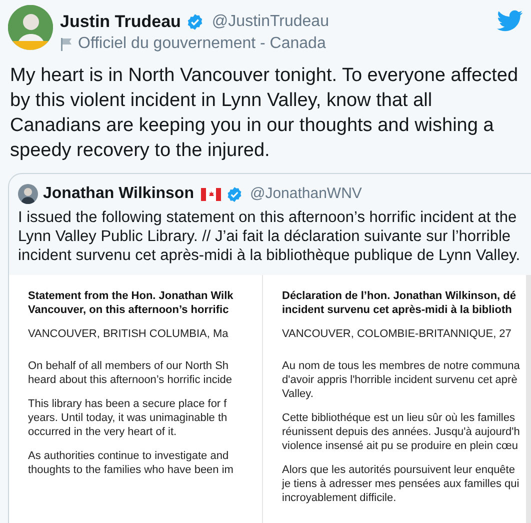 The image size is (531, 523). I want to click on document-line: je tiens à adresser mes pensées aux familles qui, so click(401, 484).